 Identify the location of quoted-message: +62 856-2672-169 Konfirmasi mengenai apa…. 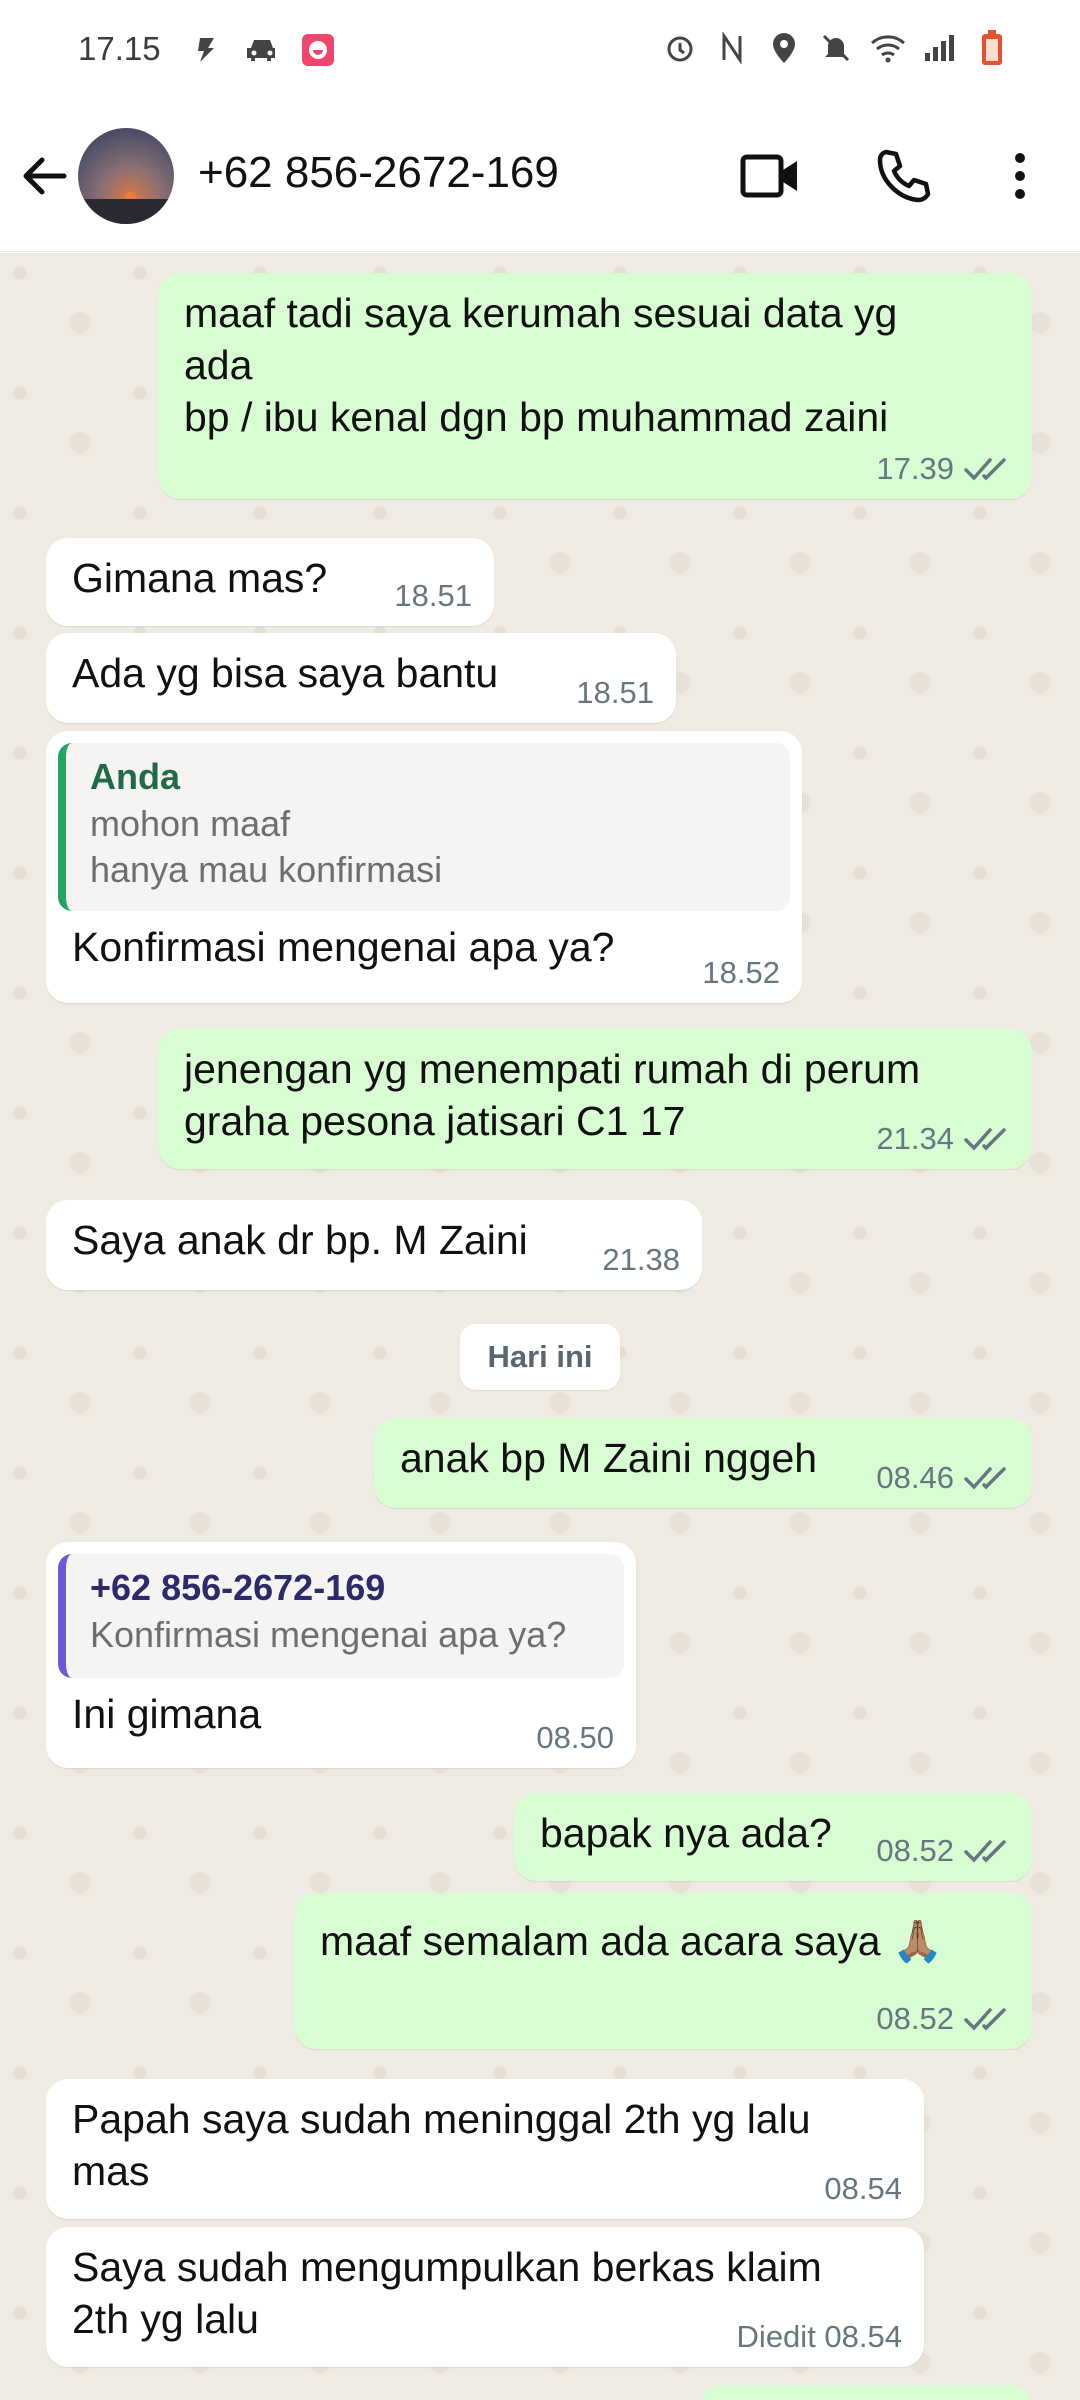
(341, 1616).